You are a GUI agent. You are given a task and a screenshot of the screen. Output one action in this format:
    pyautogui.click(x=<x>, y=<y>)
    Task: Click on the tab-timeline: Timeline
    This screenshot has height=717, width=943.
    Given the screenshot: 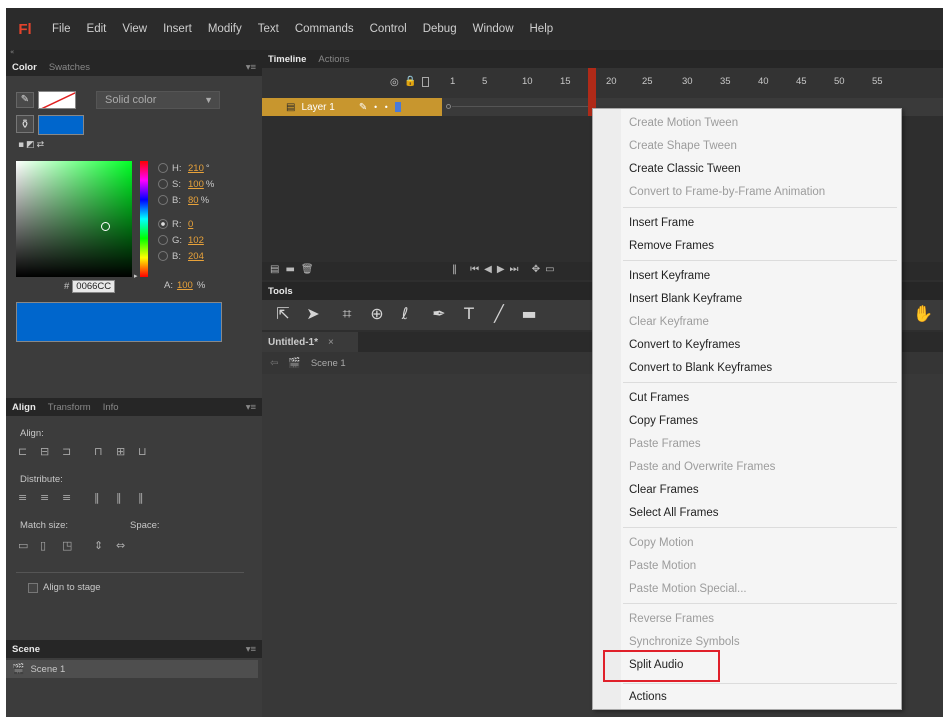 What is the action you would take?
    pyautogui.click(x=287, y=59)
    